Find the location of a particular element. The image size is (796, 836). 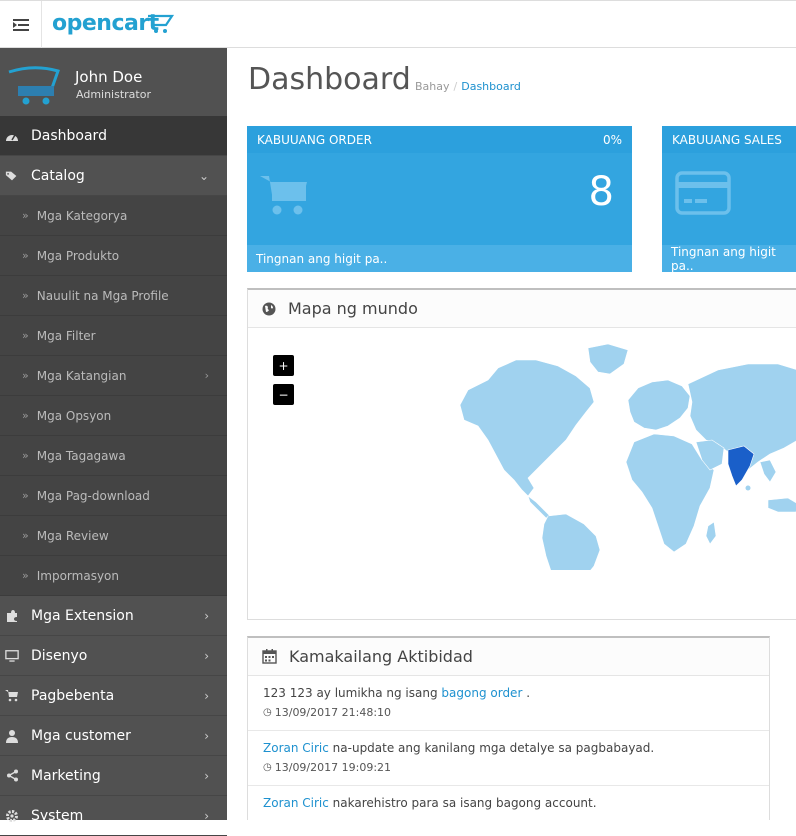

menu-toggle-icon is located at coordinates (20, 24).